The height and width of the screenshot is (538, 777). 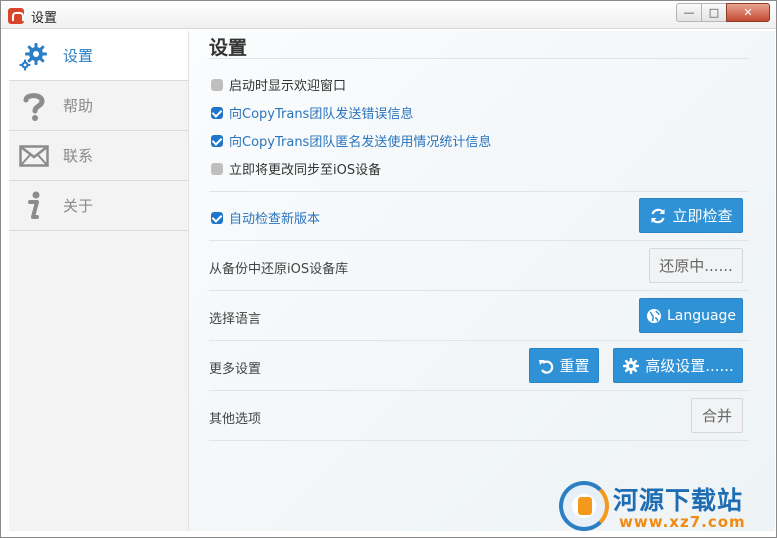 What do you see at coordinates (702, 216) in the screenshot?
I see `button-label: 立即检查` at bounding box center [702, 216].